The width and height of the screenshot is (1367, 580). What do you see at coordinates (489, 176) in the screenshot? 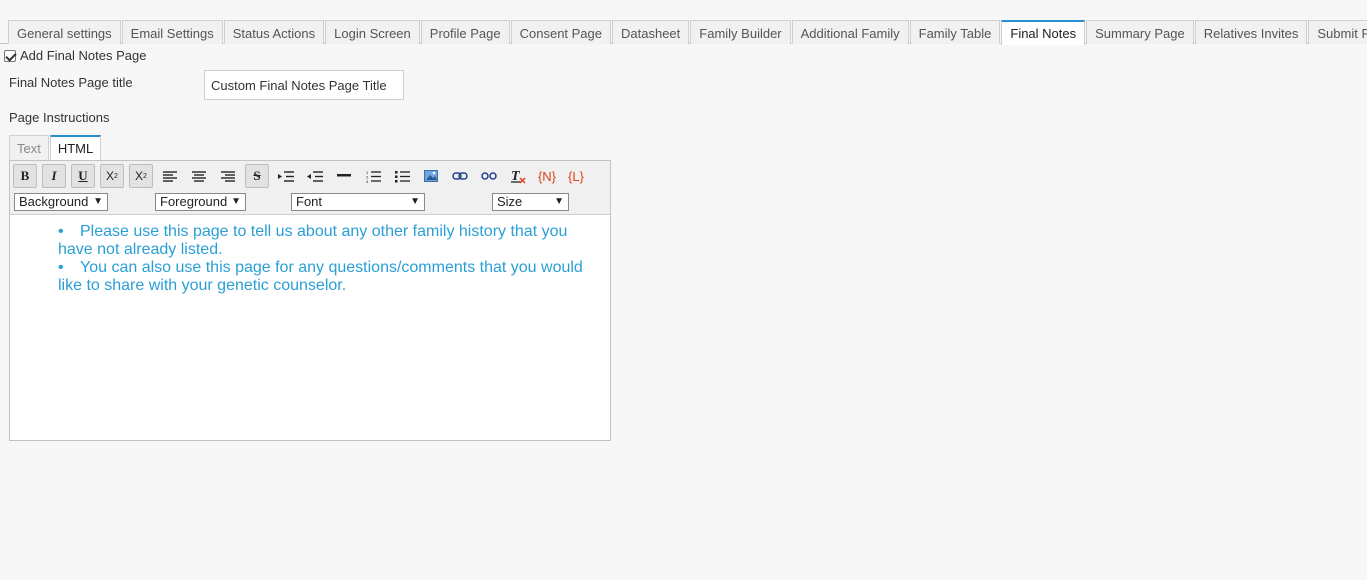
I see `remove-link-icon` at bounding box center [489, 176].